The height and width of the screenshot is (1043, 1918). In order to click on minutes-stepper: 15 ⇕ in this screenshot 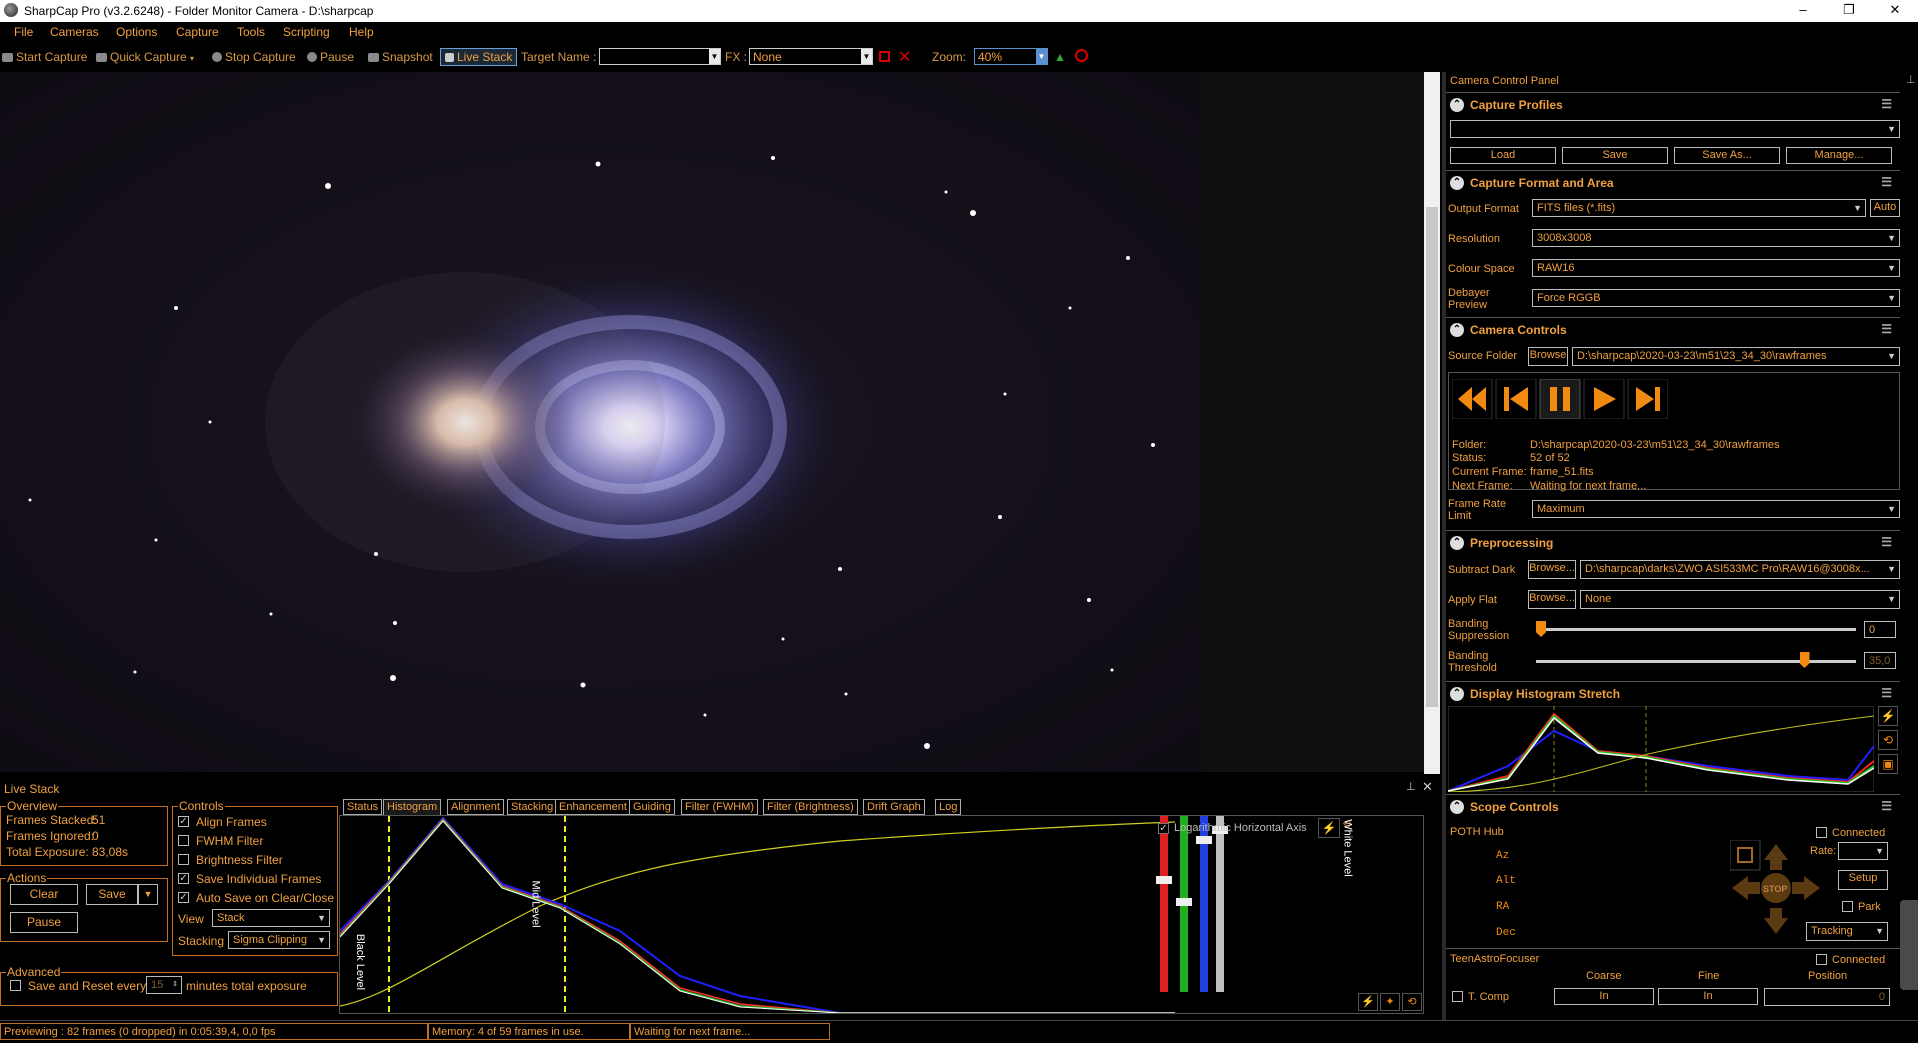, I will do `click(164, 985)`.